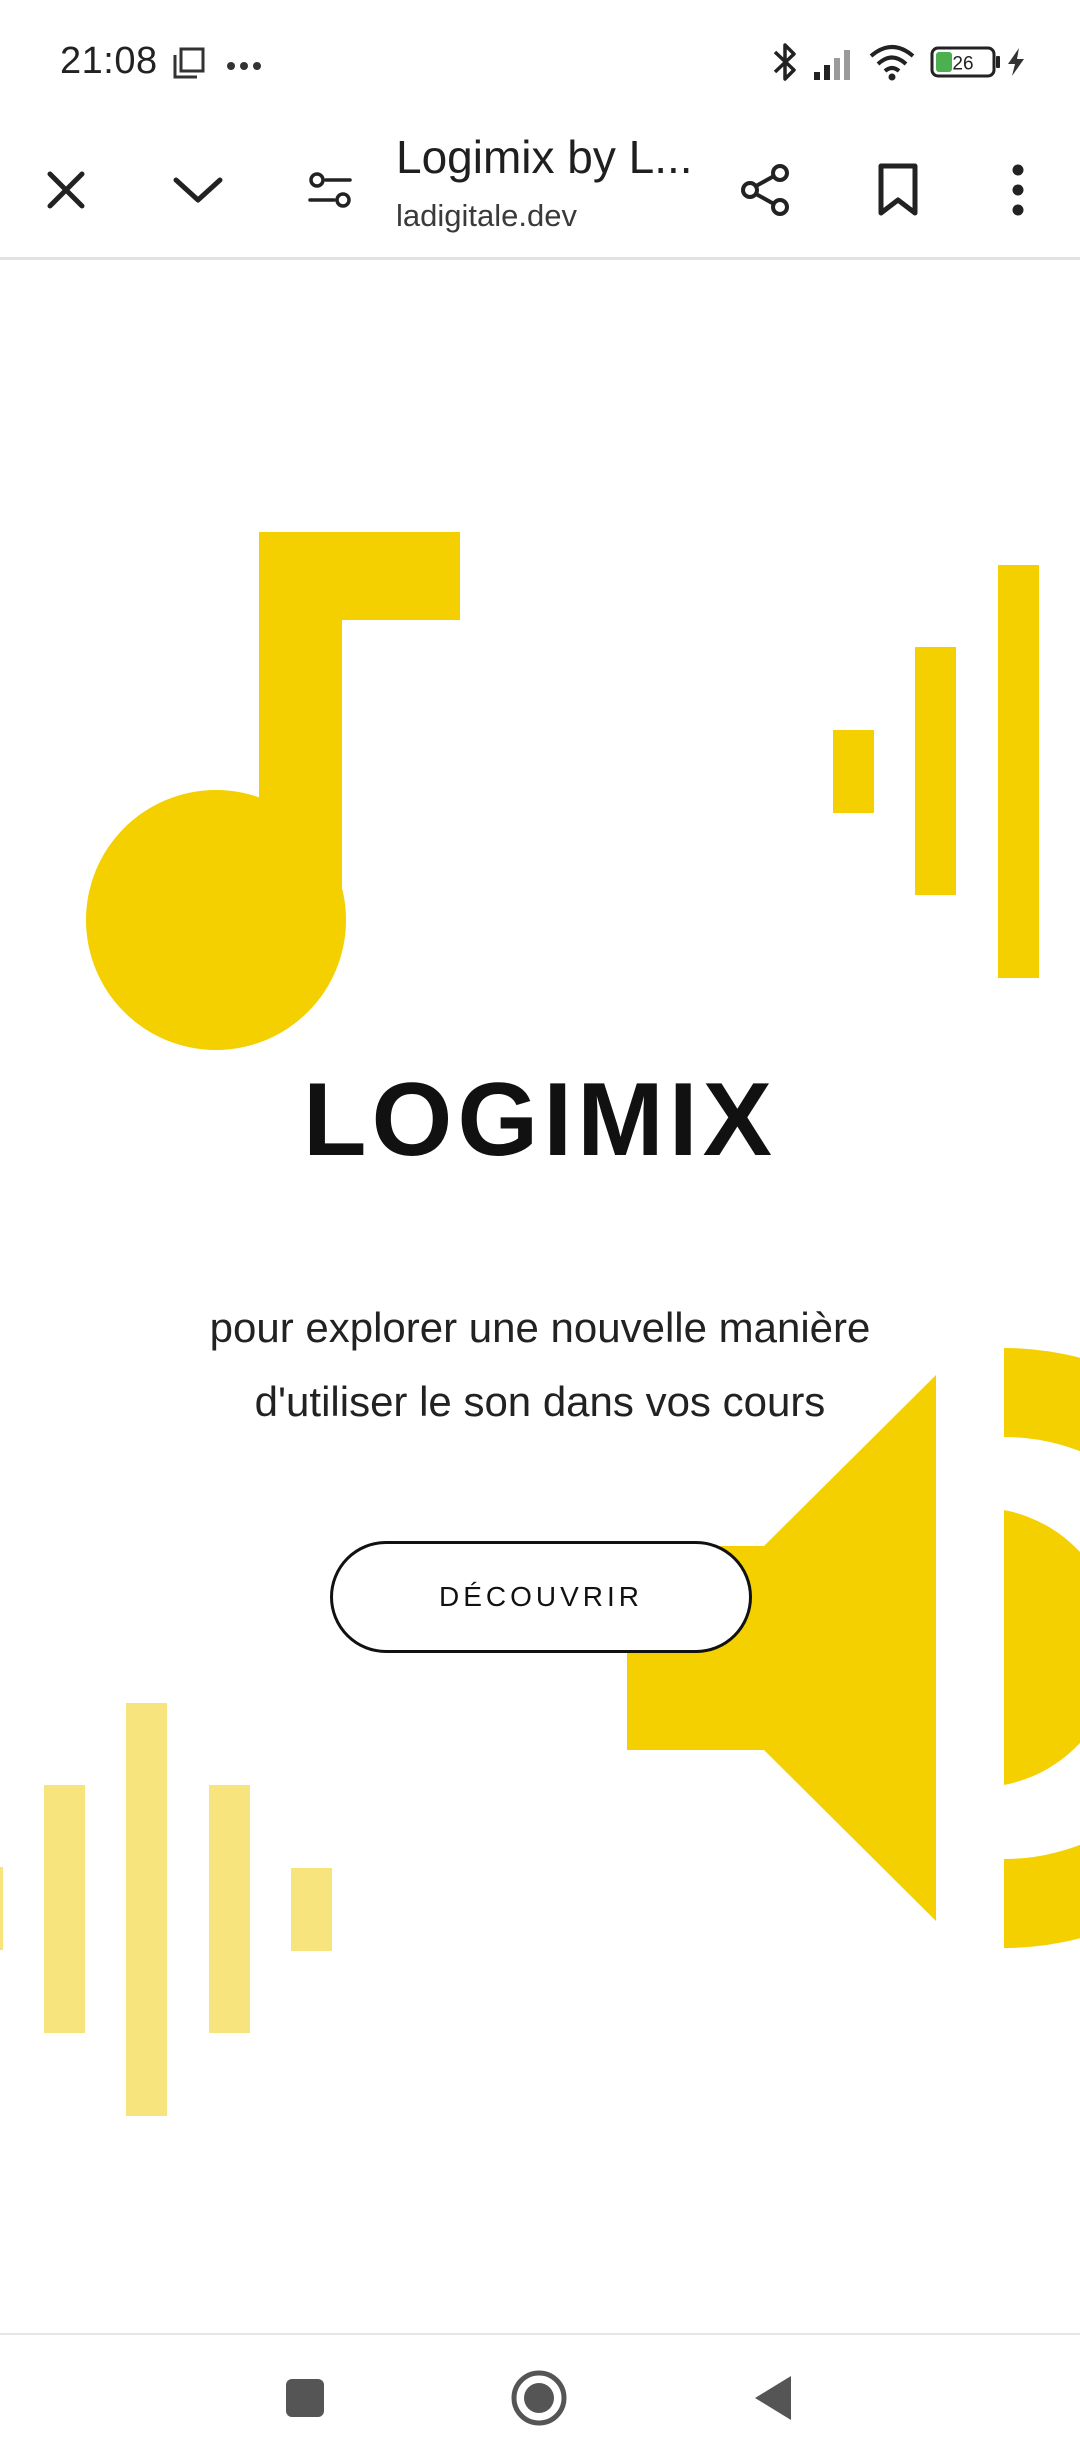 Image resolution: width=1080 pixels, height=2460 pixels. I want to click on home-icon, so click(539, 2398).